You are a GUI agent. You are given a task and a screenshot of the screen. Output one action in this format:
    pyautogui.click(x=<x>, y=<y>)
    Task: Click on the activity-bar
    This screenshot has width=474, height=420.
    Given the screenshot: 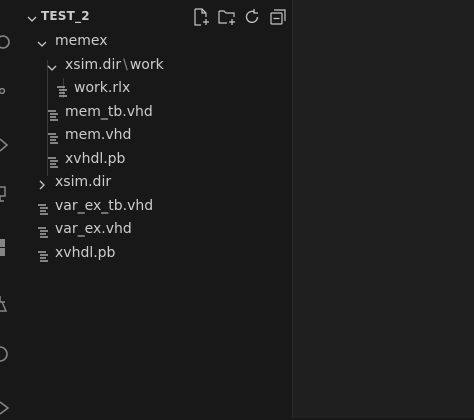 What is the action you would take?
    pyautogui.click(x=10, y=209)
    